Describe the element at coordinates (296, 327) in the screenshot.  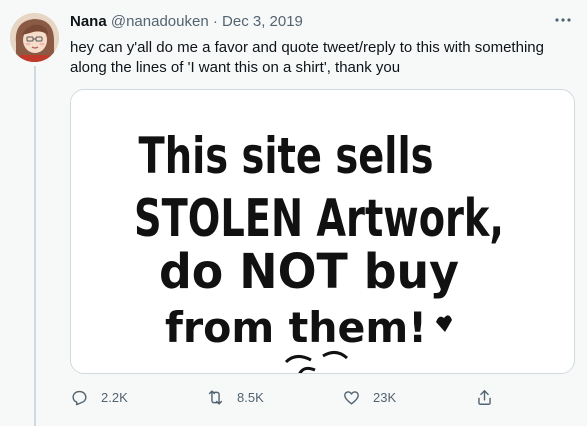
I see `image-text-line-4: from them!` at that location.